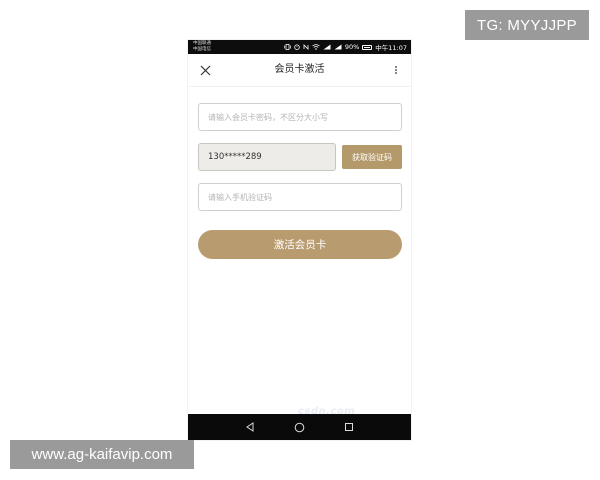 This screenshot has width=600, height=480. What do you see at coordinates (527, 25) in the screenshot?
I see `tg-overlay-label: TG: MYYJJPP` at bounding box center [527, 25].